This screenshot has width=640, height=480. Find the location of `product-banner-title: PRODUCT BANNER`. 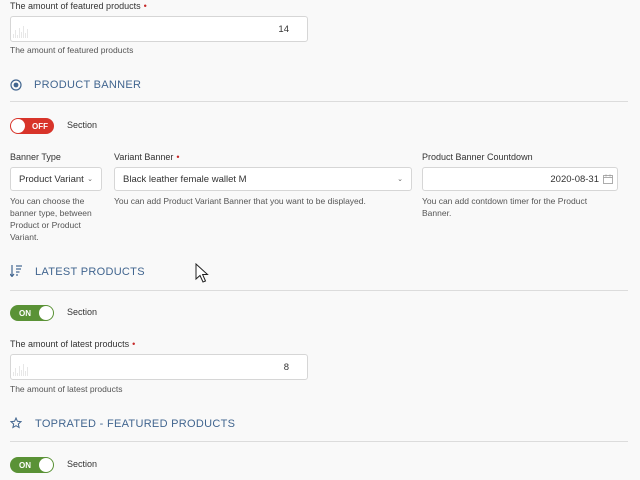

product-banner-title: PRODUCT BANNER is located at coordinates (88, 85).